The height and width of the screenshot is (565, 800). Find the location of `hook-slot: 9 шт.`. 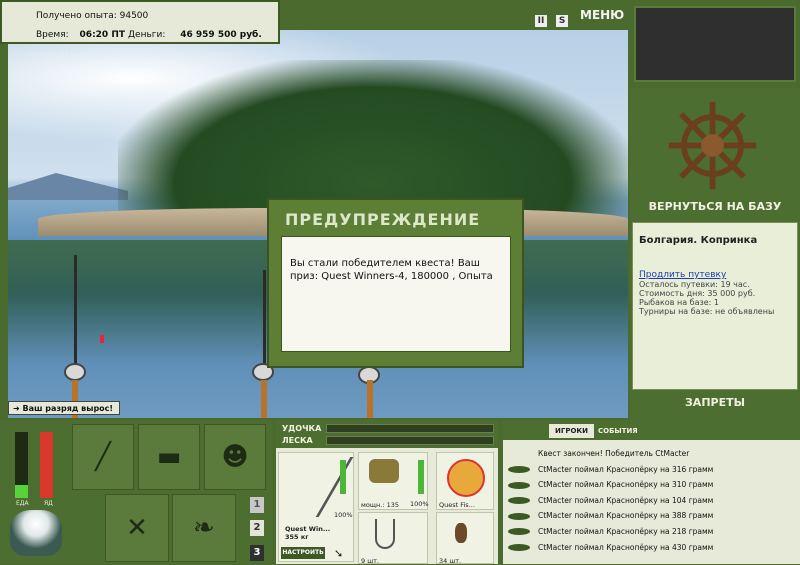

hook-slot: 9 шт. is located at coordinates (393, 538).